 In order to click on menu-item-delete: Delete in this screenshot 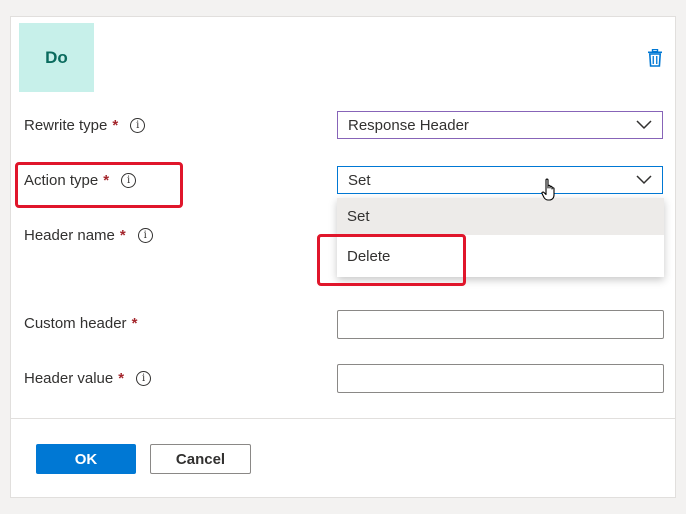, I will do `click(500, 256)`.